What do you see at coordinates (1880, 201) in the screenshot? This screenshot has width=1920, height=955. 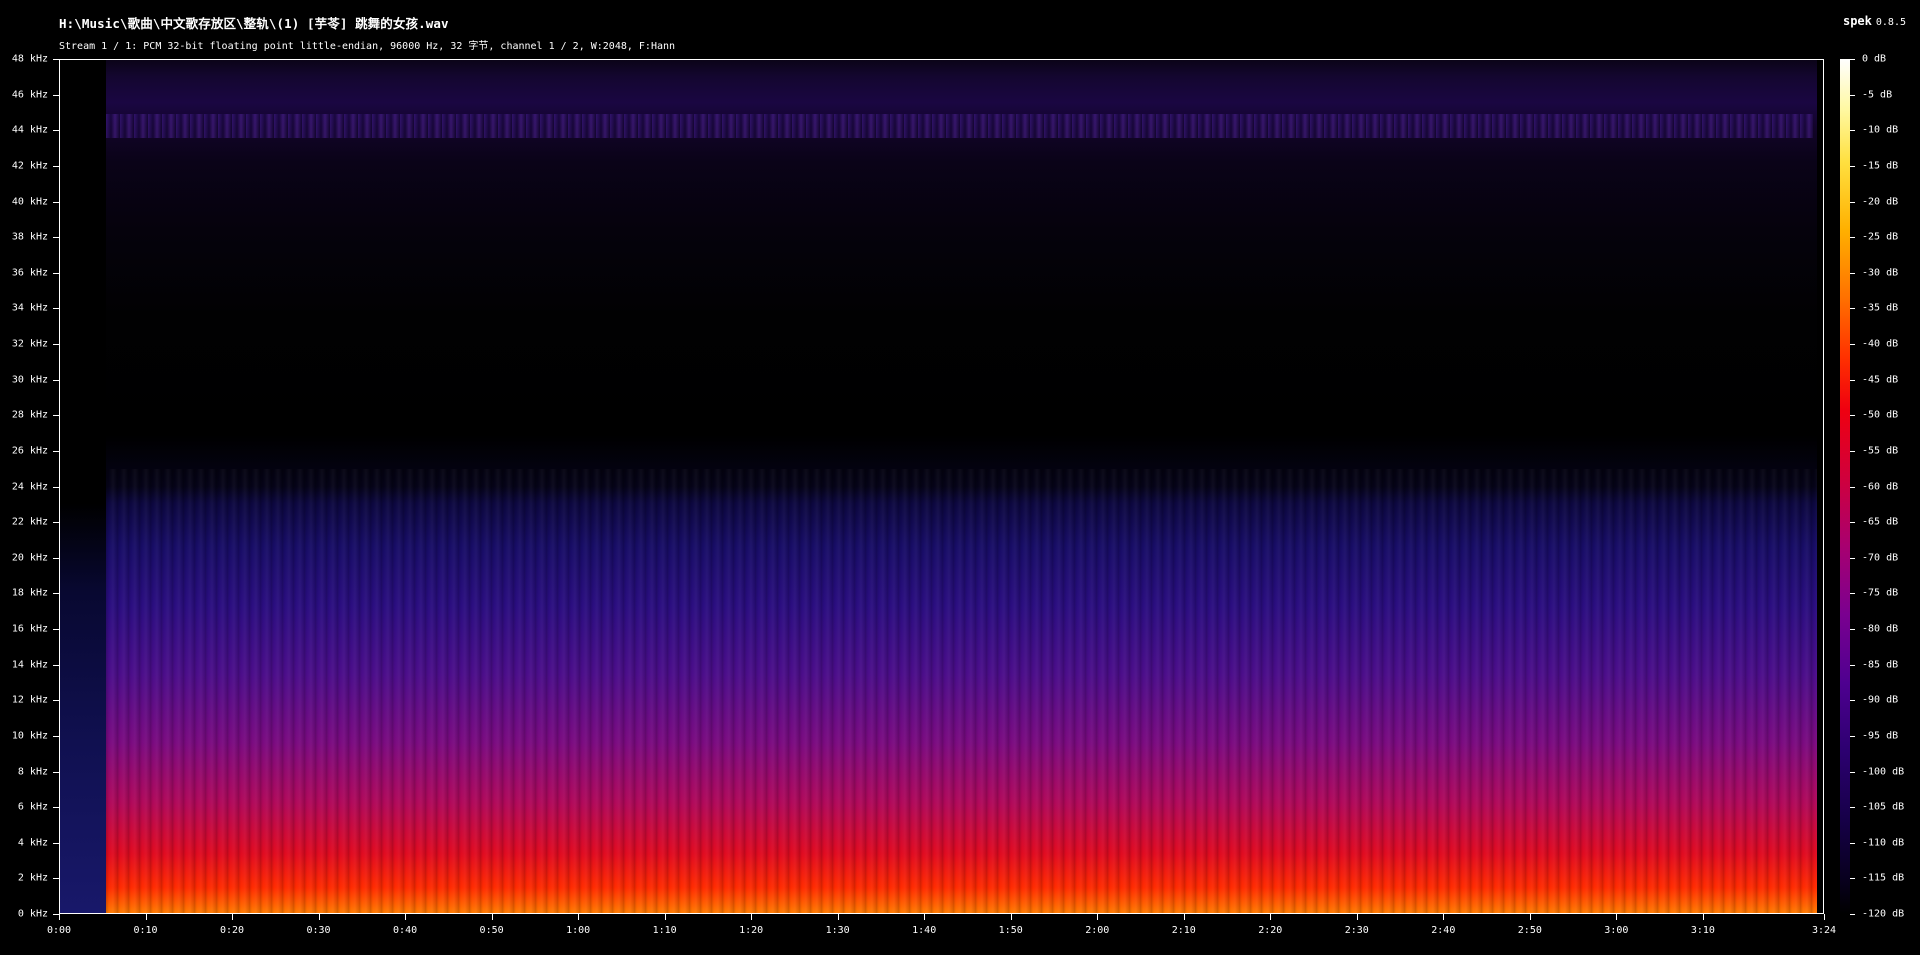 I see `db-tick-label: -20 dB` at bounding box center [1880, 201].